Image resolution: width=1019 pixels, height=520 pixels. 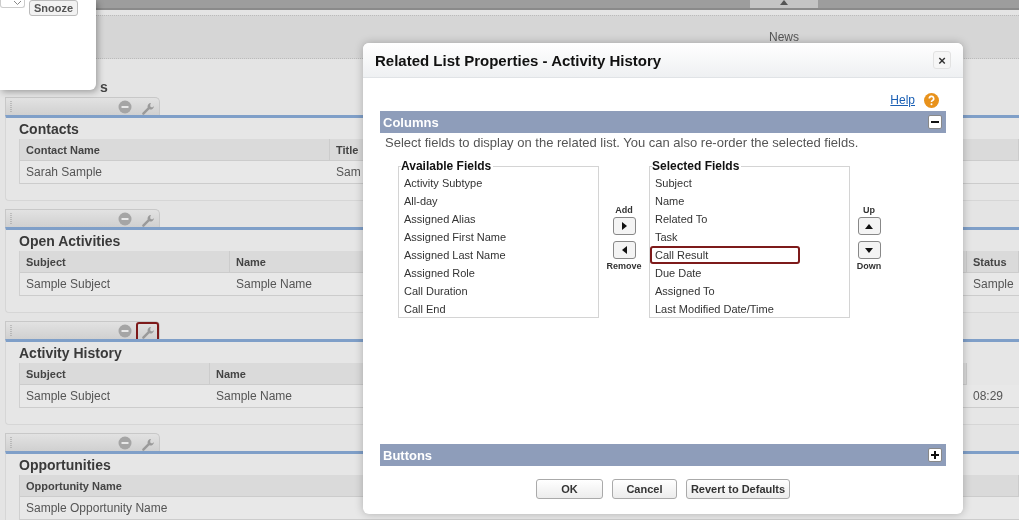 What do you see at coordinates (749, 219) in the screenshot?
I see `field-list-item: Related To` at bounding box center [749, 219].